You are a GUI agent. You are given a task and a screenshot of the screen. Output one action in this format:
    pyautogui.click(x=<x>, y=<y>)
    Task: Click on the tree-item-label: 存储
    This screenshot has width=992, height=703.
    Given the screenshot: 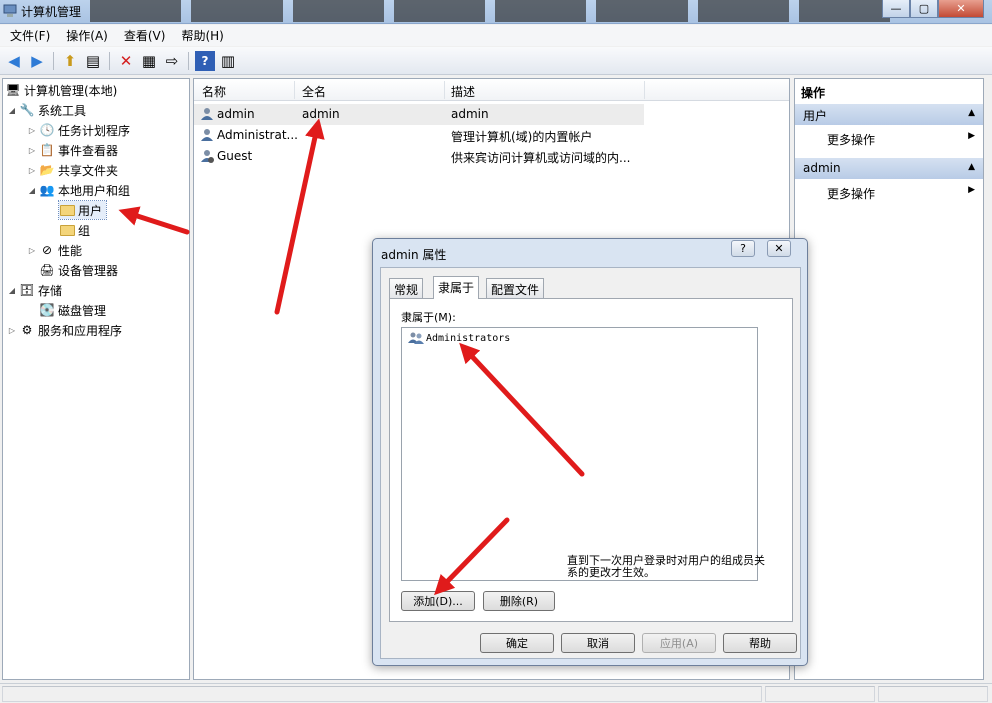 What is the action you would take?
    pyautogui.click(x=50, y=290)
    